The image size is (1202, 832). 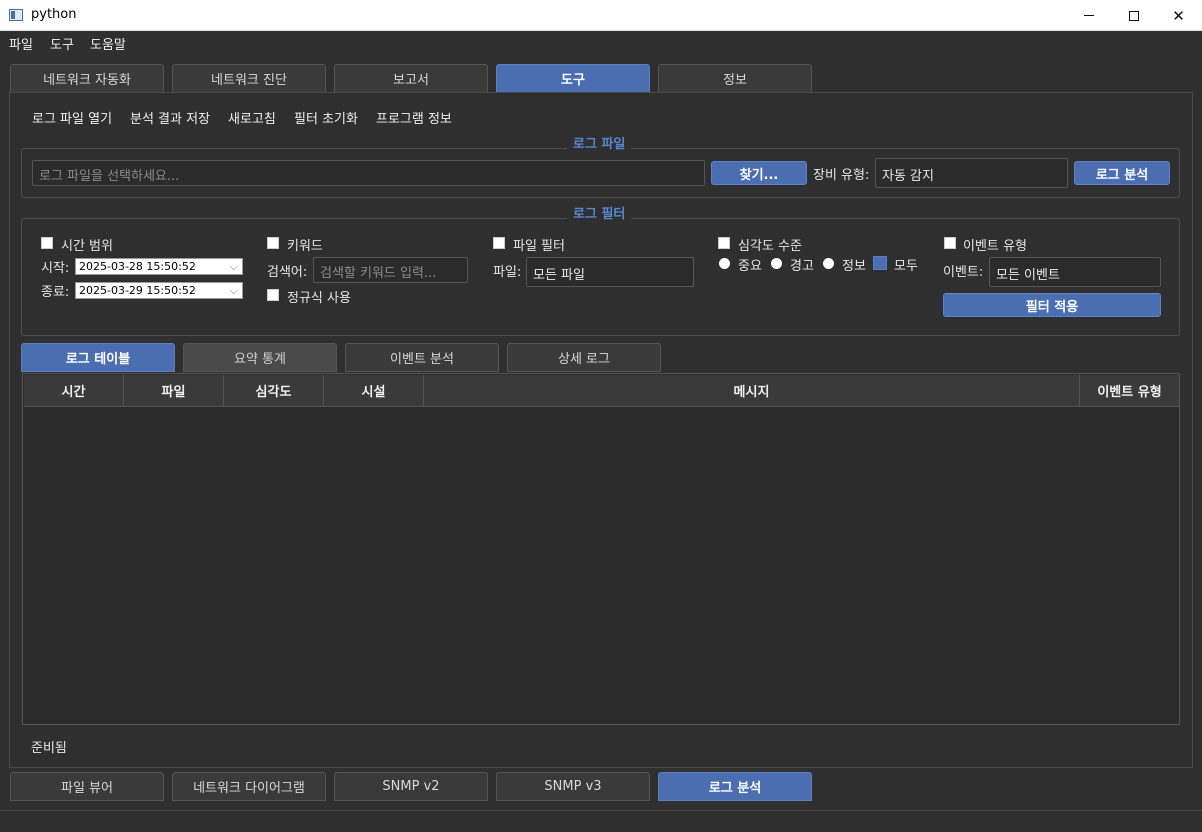 I want to click on maximize-button, so click(x=1133, y=15).